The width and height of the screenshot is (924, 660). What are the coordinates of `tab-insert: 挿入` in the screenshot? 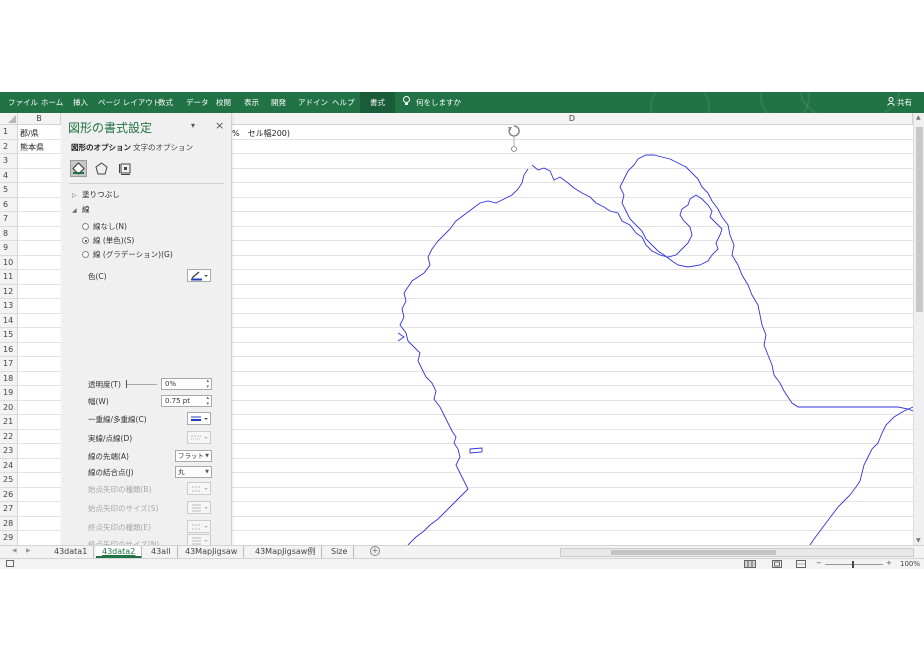 It's located at (80, 102).